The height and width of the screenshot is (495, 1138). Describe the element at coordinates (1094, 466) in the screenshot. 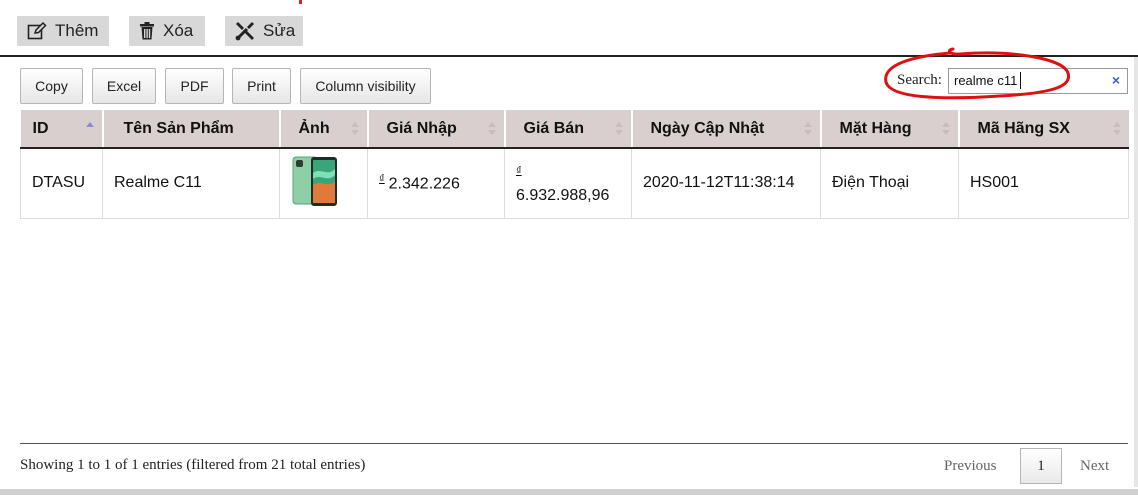

I see `next-page-button: Next` at that location.